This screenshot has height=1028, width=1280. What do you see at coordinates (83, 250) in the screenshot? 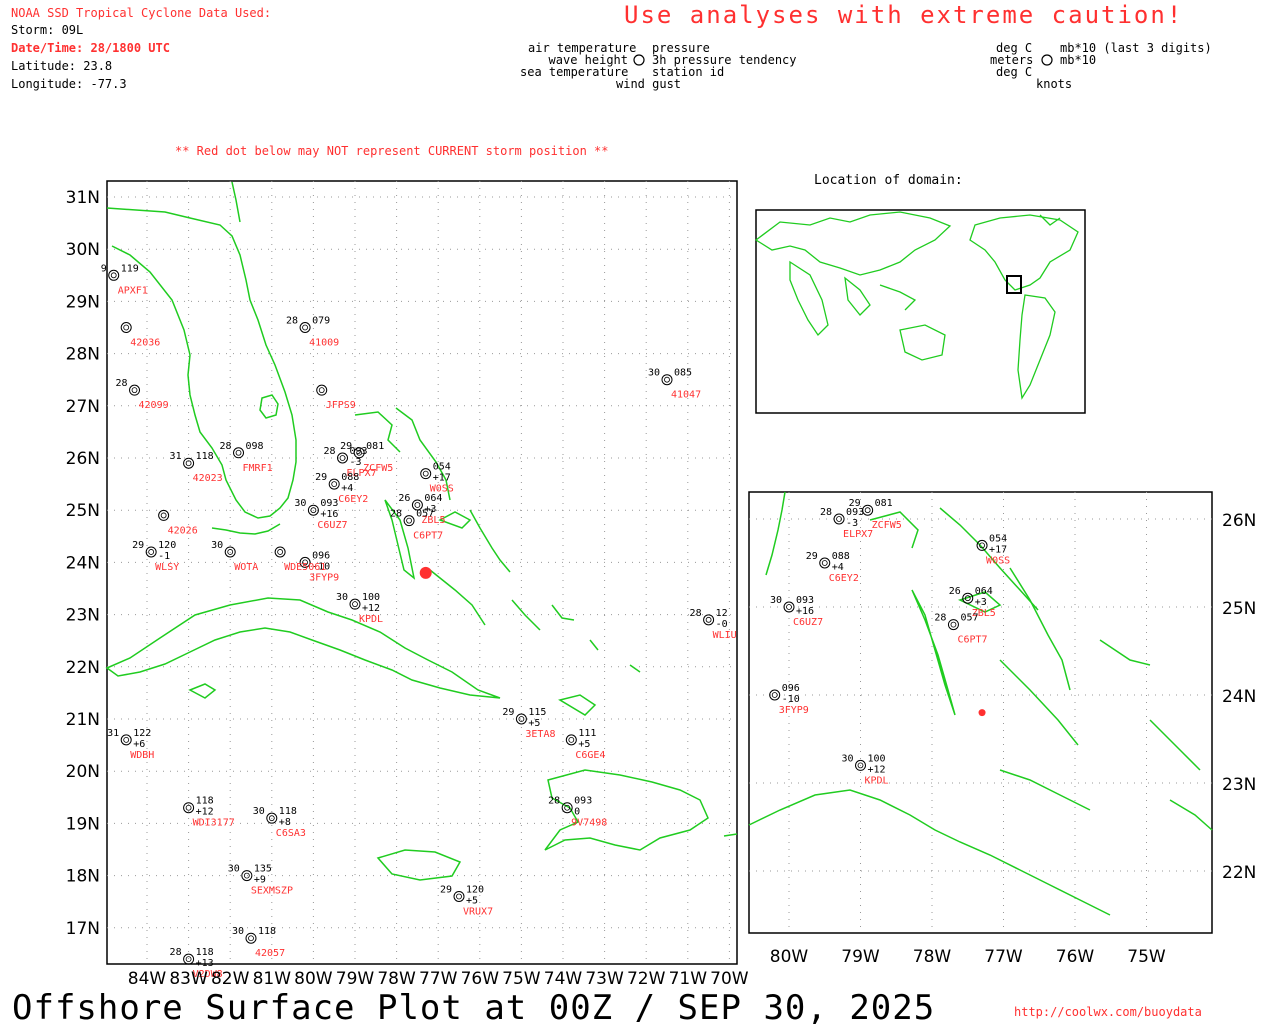
I see `main-lat-label: 30N` at bounding box center [83, 250].